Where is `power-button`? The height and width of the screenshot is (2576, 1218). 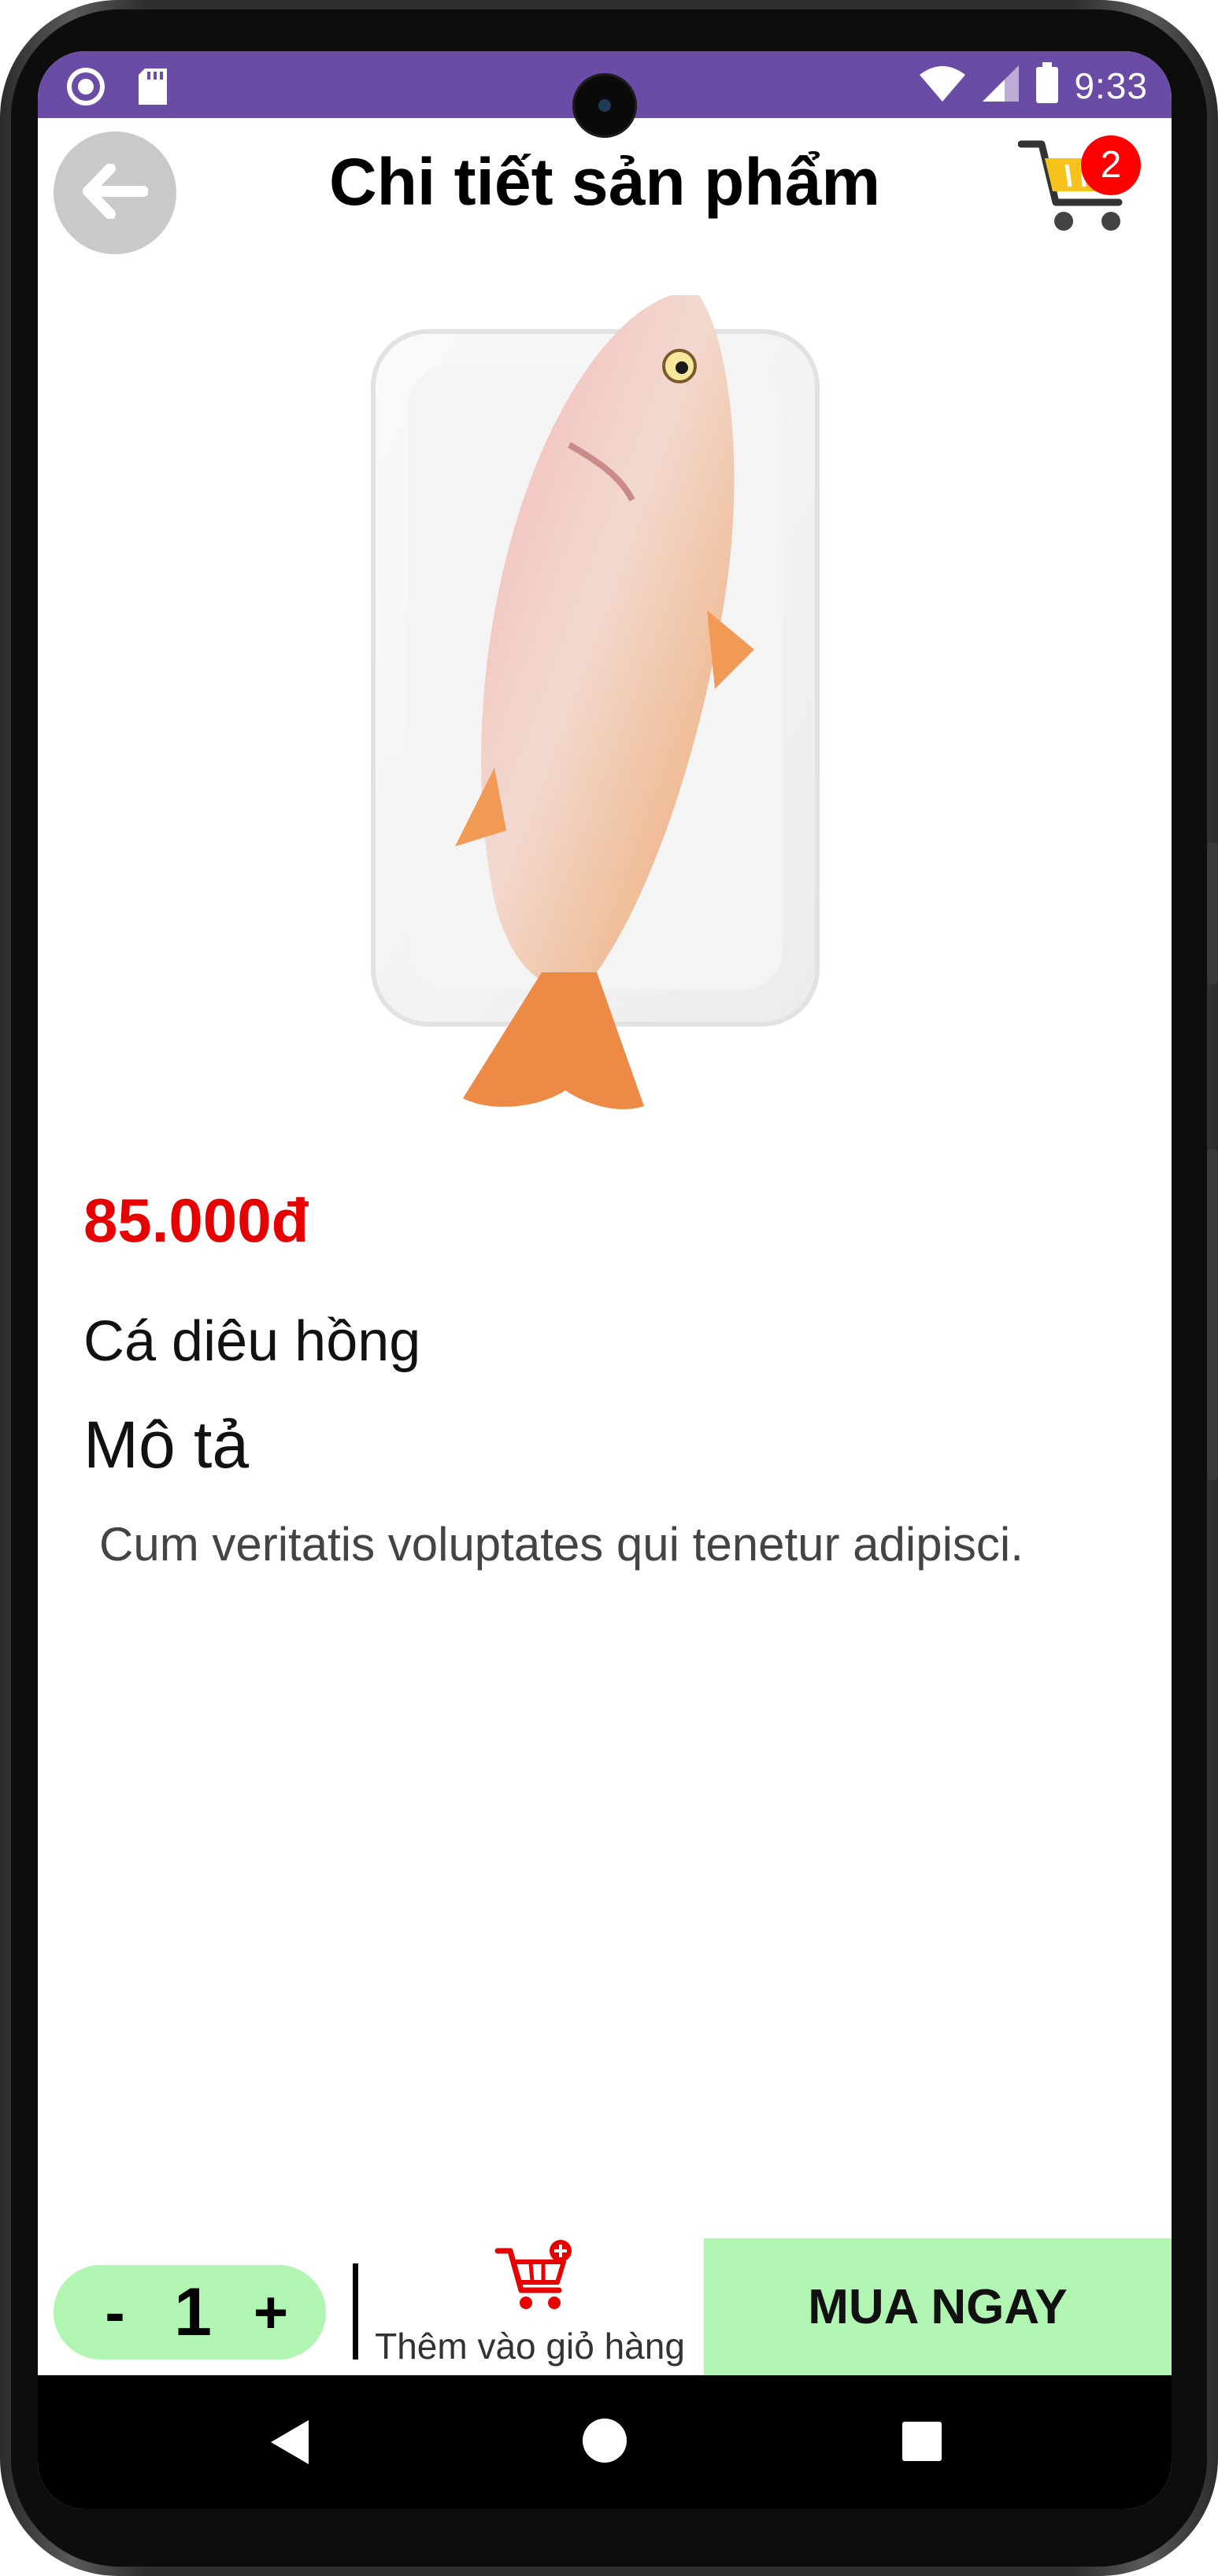 power-button is located at coordinates (1212, 1314).